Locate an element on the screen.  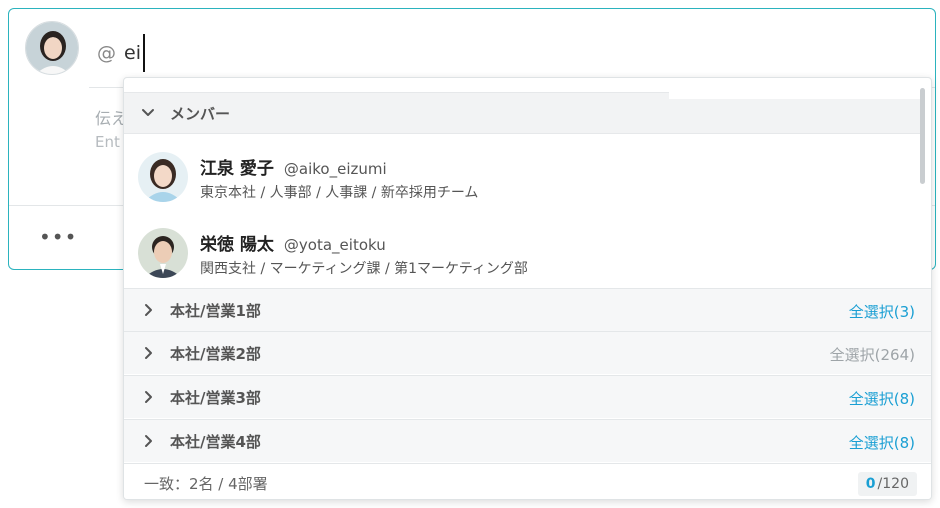
member-name: 栄徳 陽太 @yota_eitoku is located at coordinates (293, 242).